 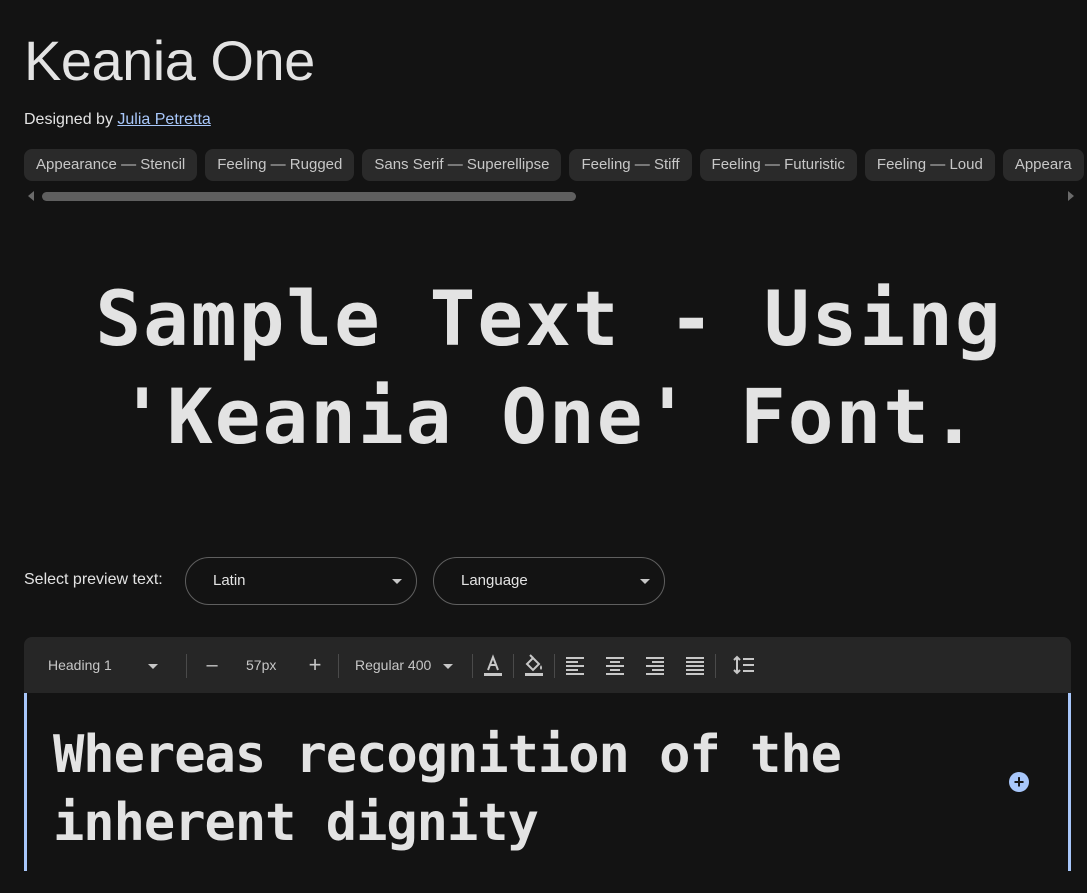 I want to click on tag-chip: Feeling — Stiff, so click(x=630, y=165).